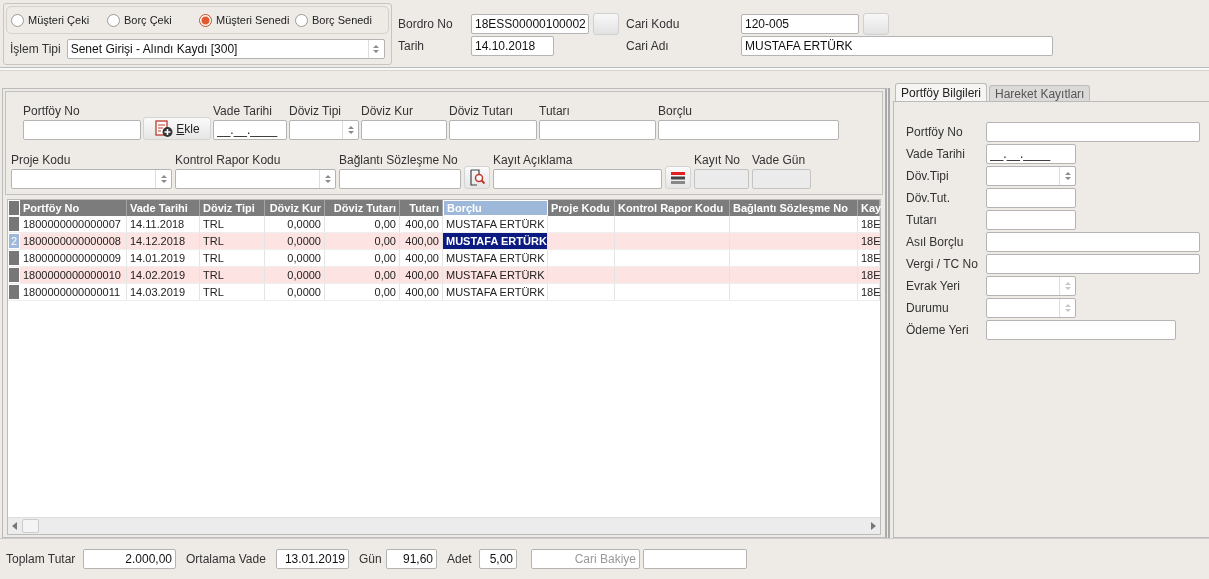 Image resolution: width=1209 pixels, height=579 pixels. What do you see at coordinates (942, 263) in the screenshot?
I see `field-label: Vergi / TC No` at bounding box center [942, 263].